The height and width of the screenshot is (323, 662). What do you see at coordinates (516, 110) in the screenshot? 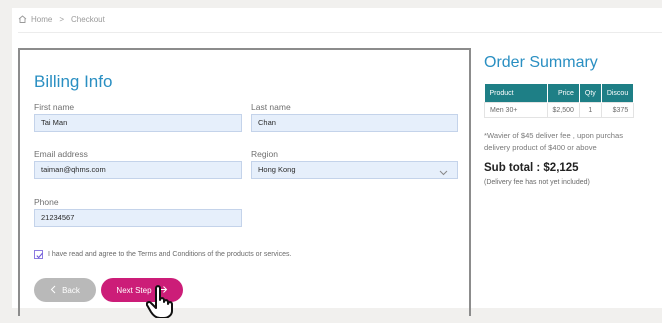
I see `table-cell: Men 30+` at bounding box center [516, 110].